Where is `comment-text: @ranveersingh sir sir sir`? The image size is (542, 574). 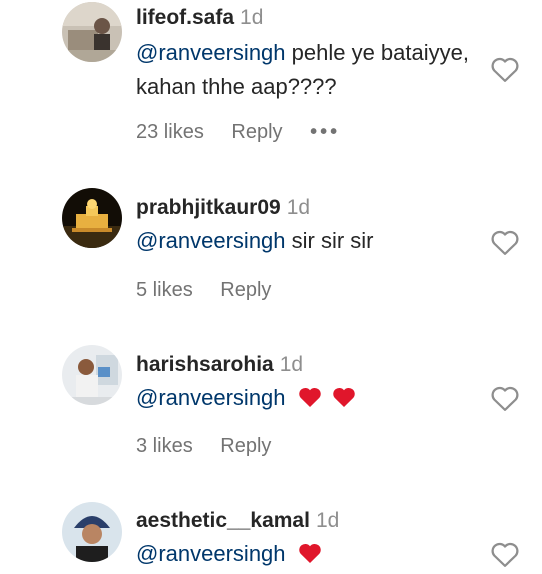
comment-text: @ranveersingh sir sir sir is located at coordinates (304, 241).